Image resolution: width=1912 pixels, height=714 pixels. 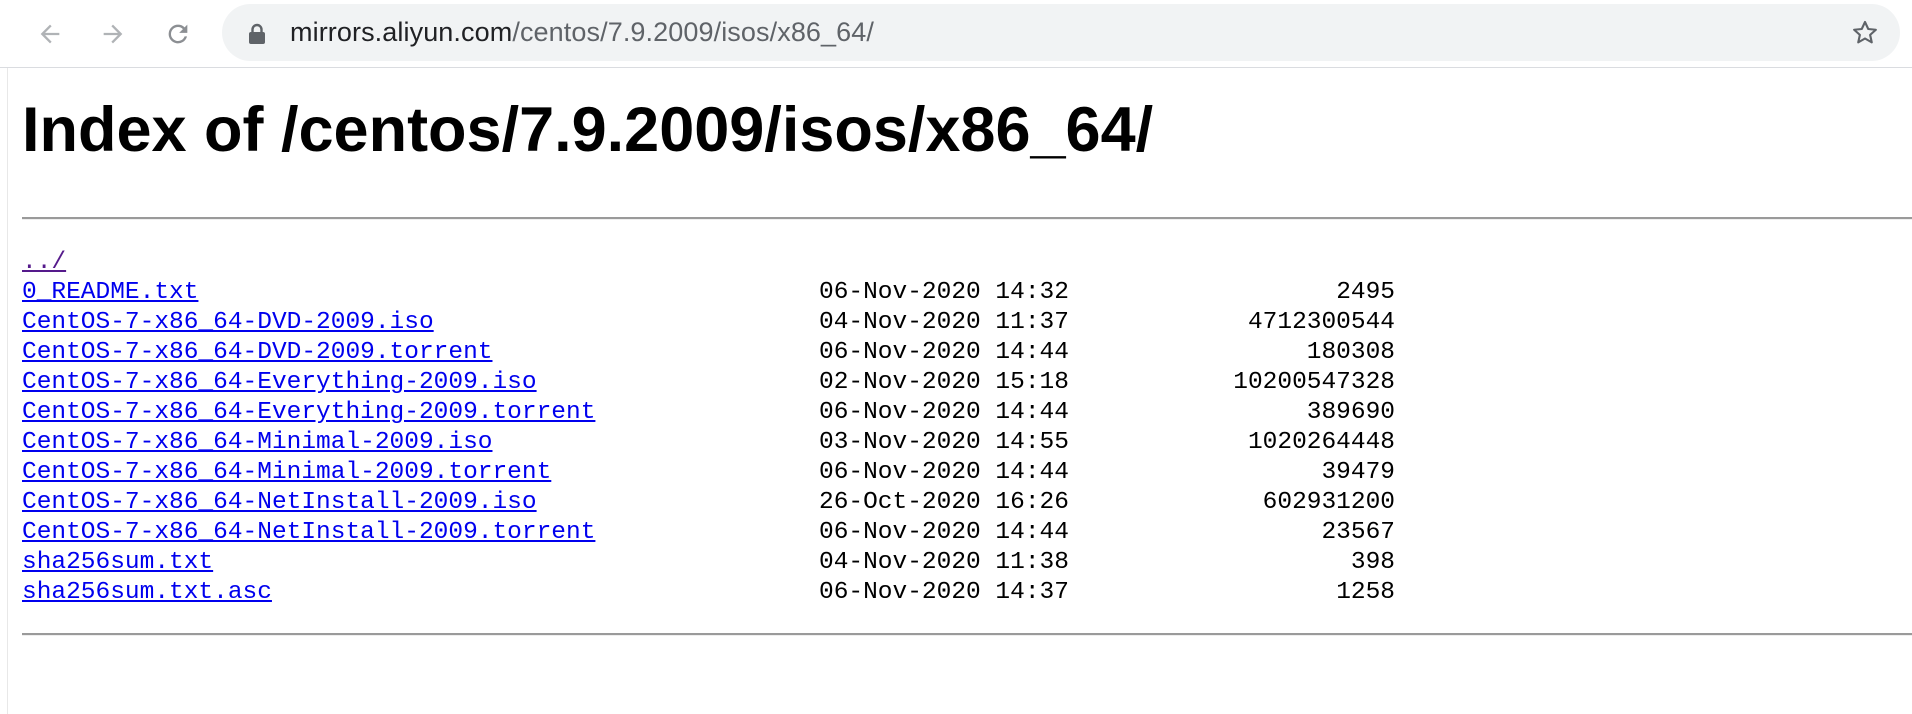 What do you see at coordinates (708, 293) in the screenshot?
I see `file-row: 0_README.txt 06-Nov-2020 14:32 2495` at bounding box center [708, 293].